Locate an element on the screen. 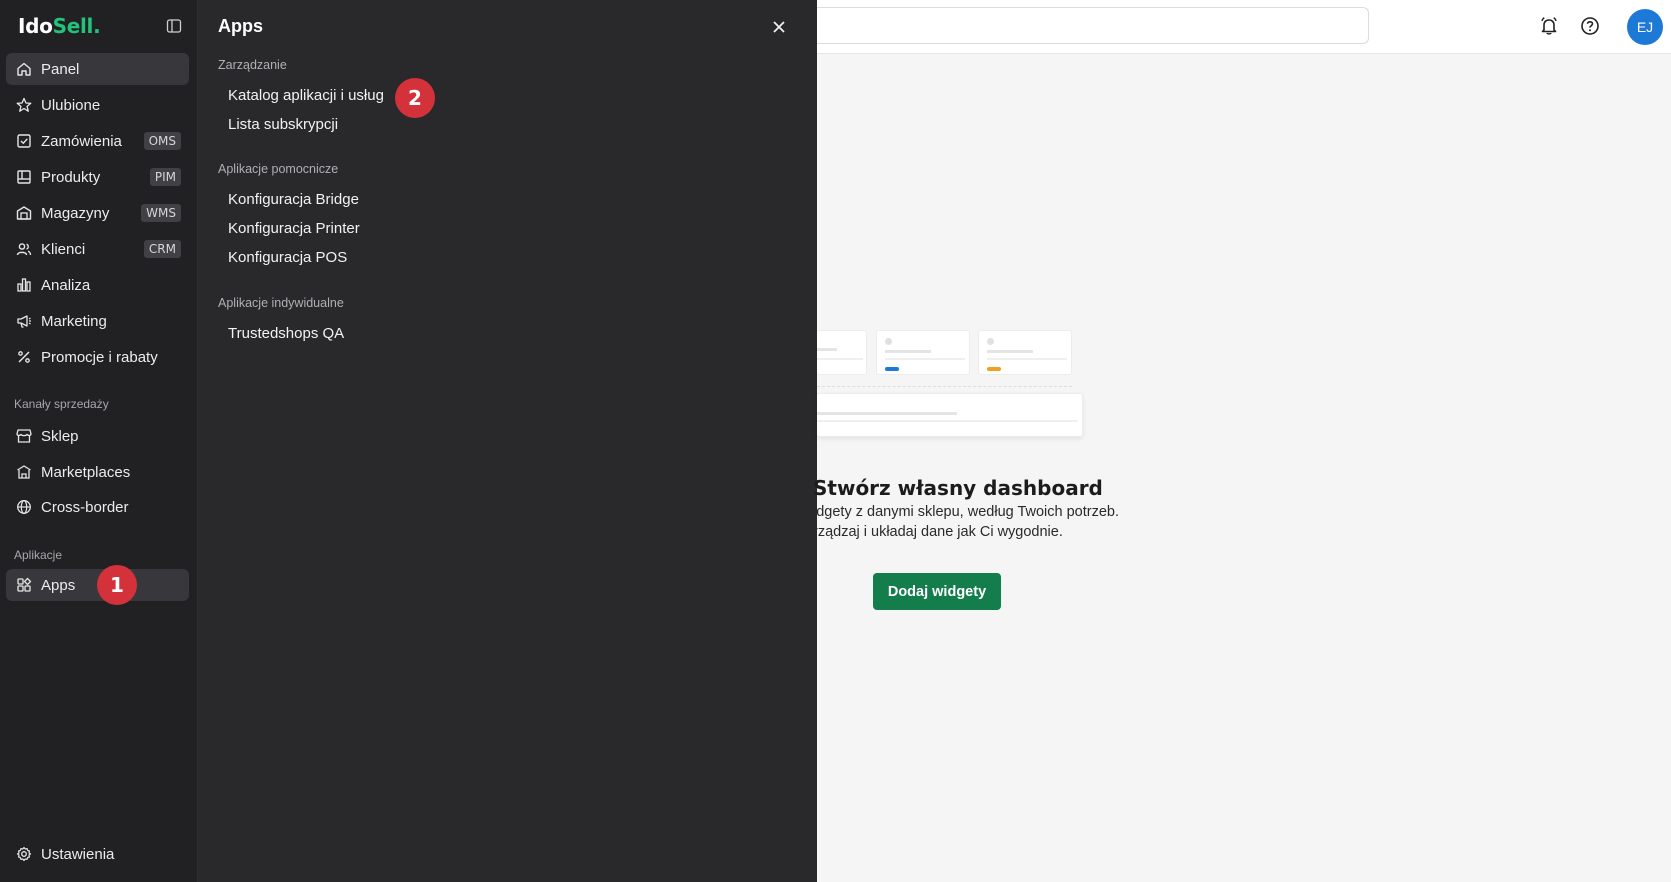 The width and height of the screenshot is (1671, 882). logo-row: IdoSell. is located at coordinates (98, 26).